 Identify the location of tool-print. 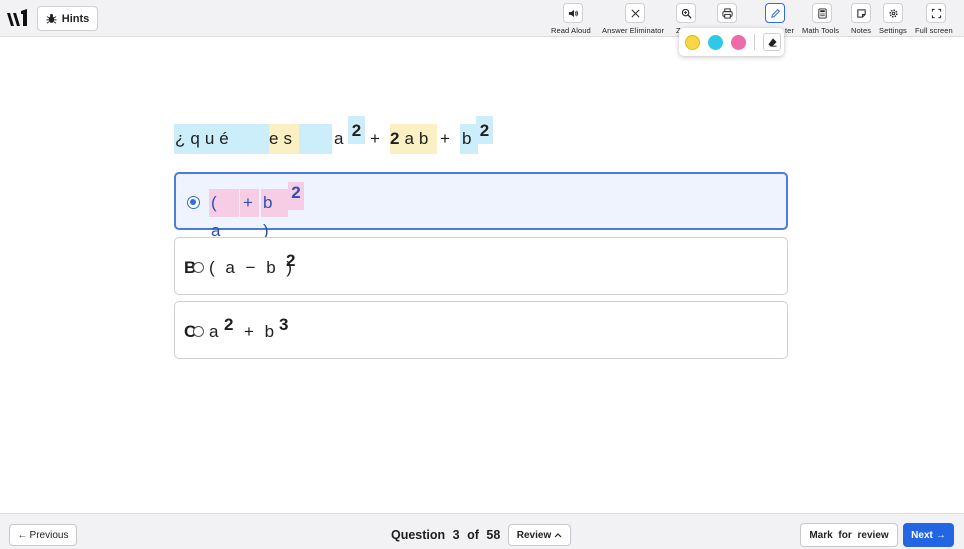
(727, 13).